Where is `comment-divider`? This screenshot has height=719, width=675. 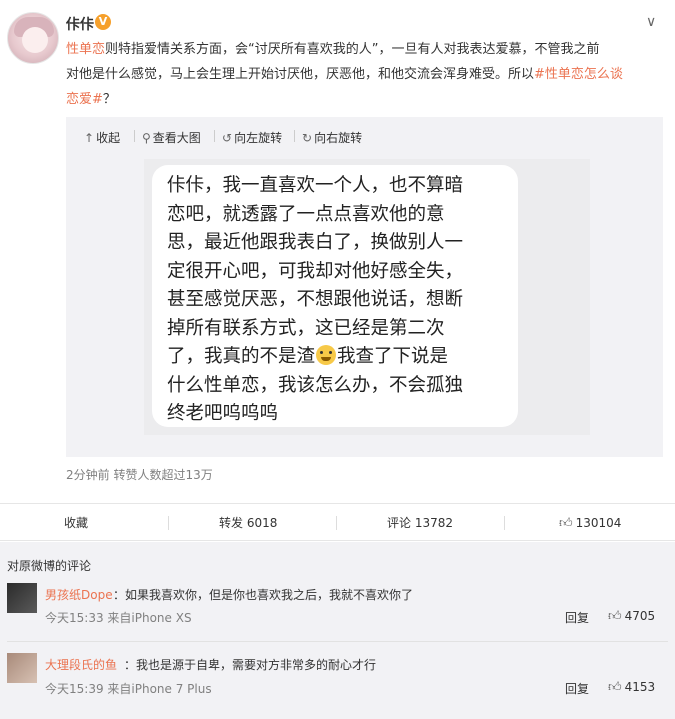
comment-divider is located at coordinates (337, 641).